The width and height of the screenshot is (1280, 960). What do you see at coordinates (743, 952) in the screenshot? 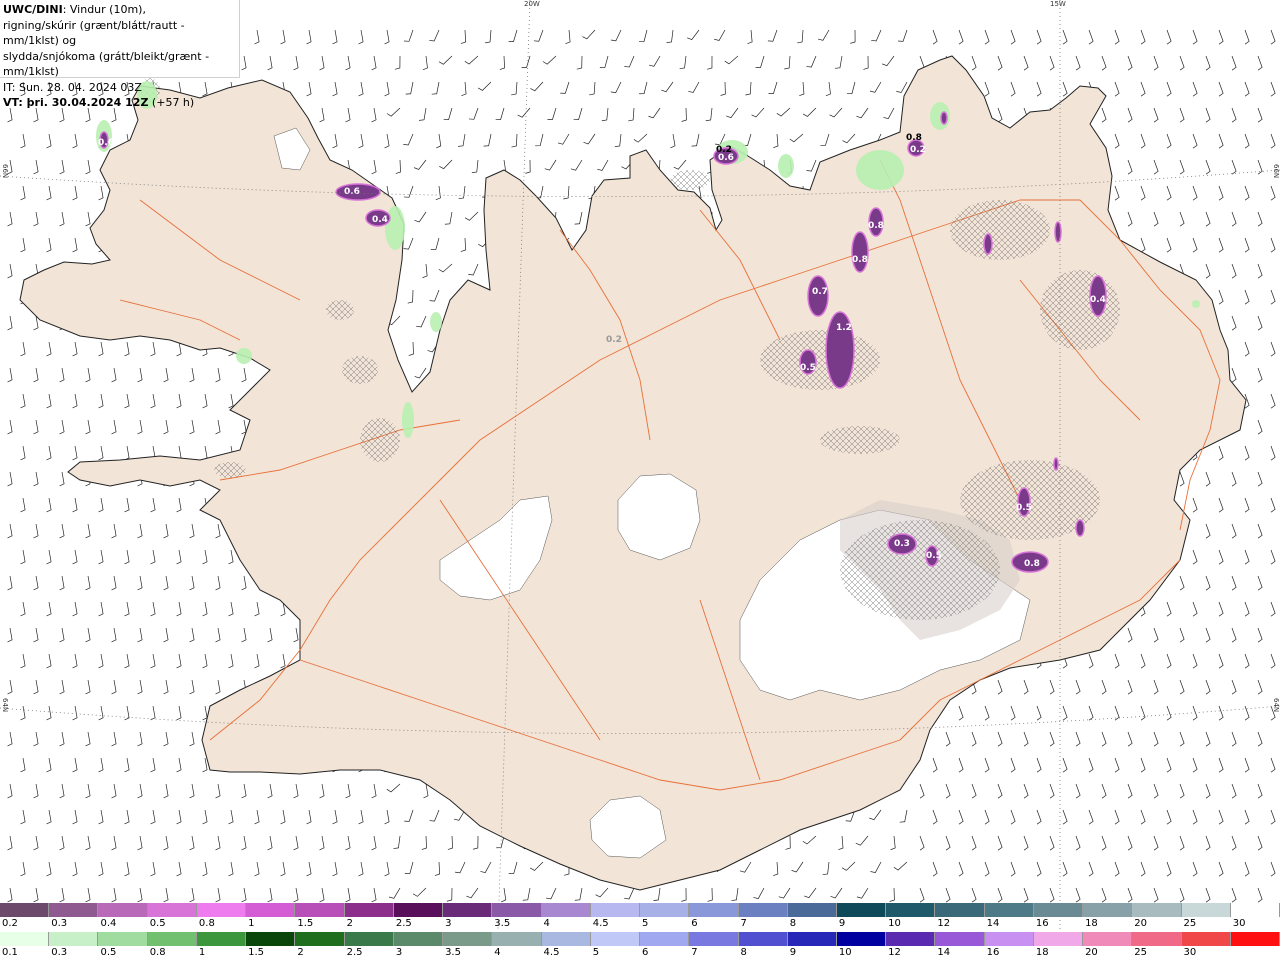
I see `scale-label: 8` at bounding box center [743, 952].